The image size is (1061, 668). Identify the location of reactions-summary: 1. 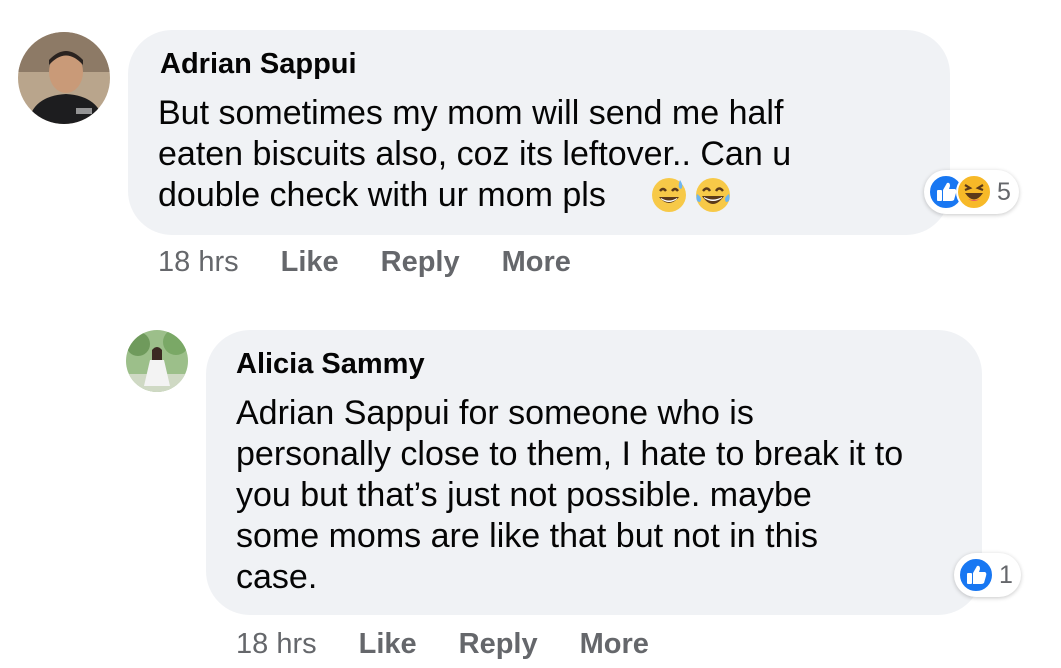
(987, 575).